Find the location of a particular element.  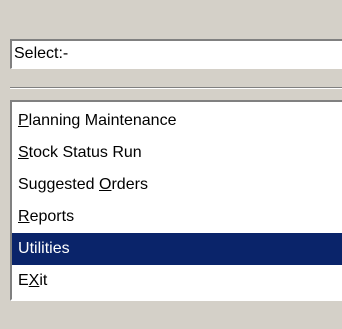

menu-item-label: EXit is located at coordinates (32, 280).